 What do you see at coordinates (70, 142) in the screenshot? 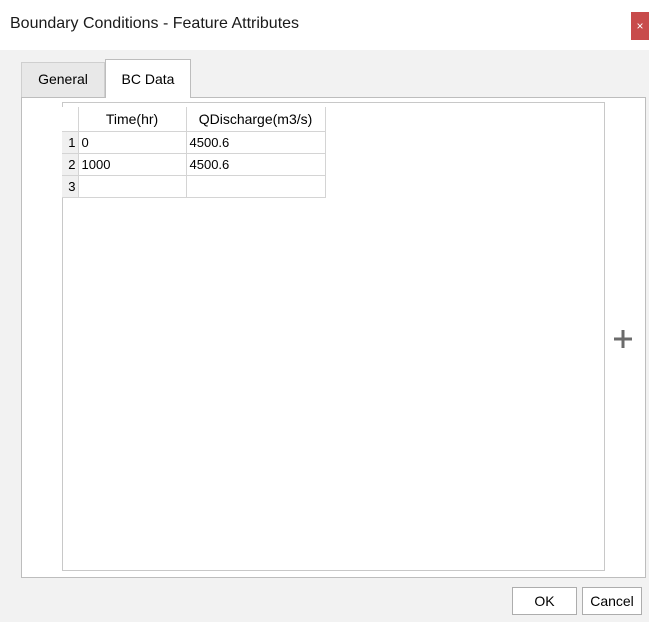
I see `row-number: 1` at bounding box center [70, 142].